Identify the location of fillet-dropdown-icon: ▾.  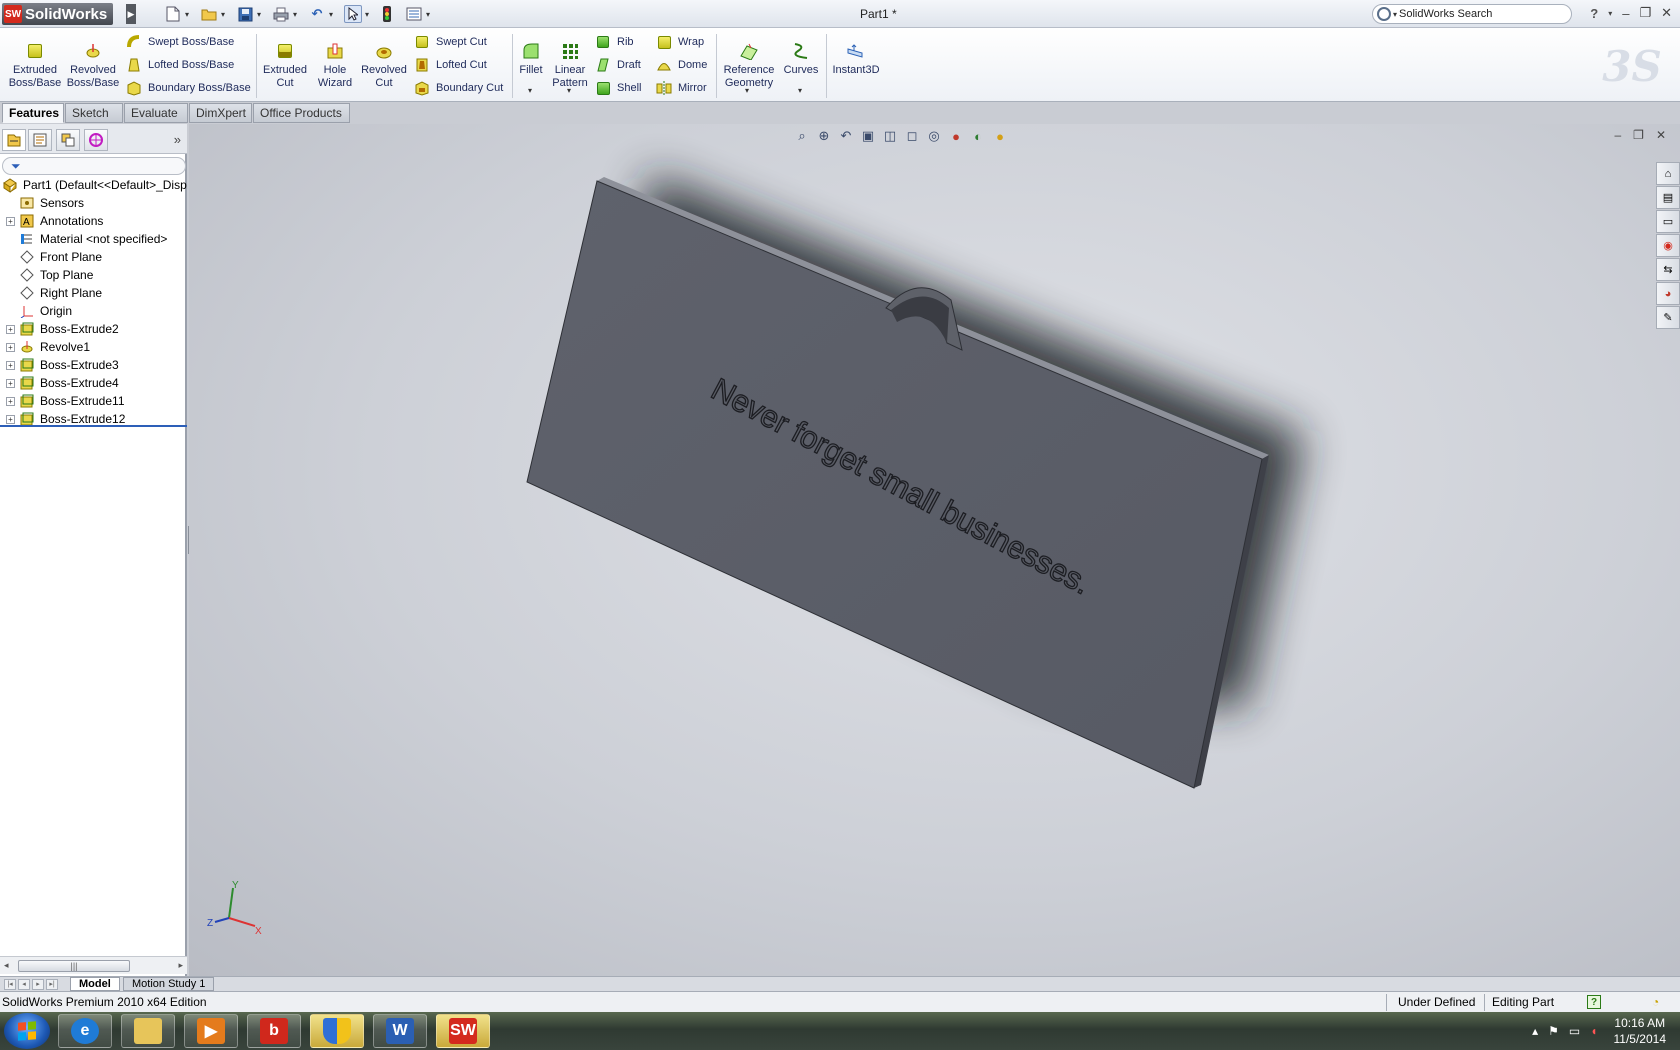
(530, 90).